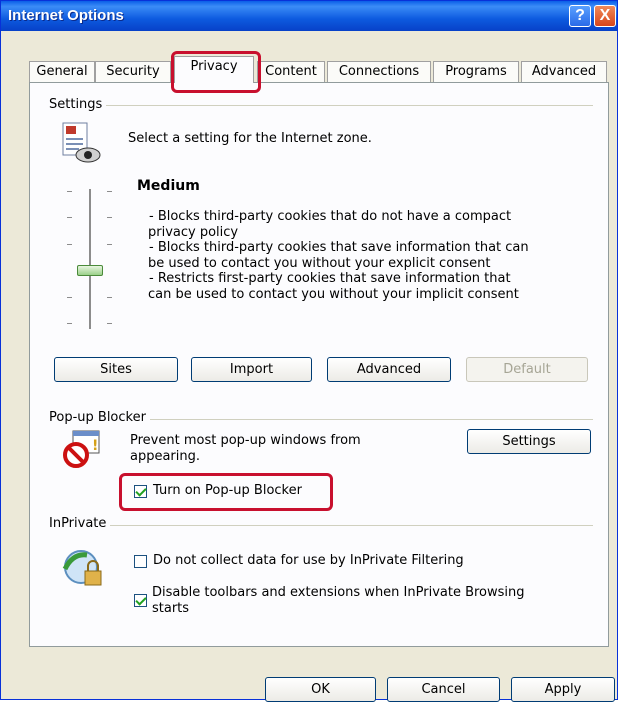 This screenshot has height=714, width=622. I want to click on window-title: Internet Options, so click(66, 15).